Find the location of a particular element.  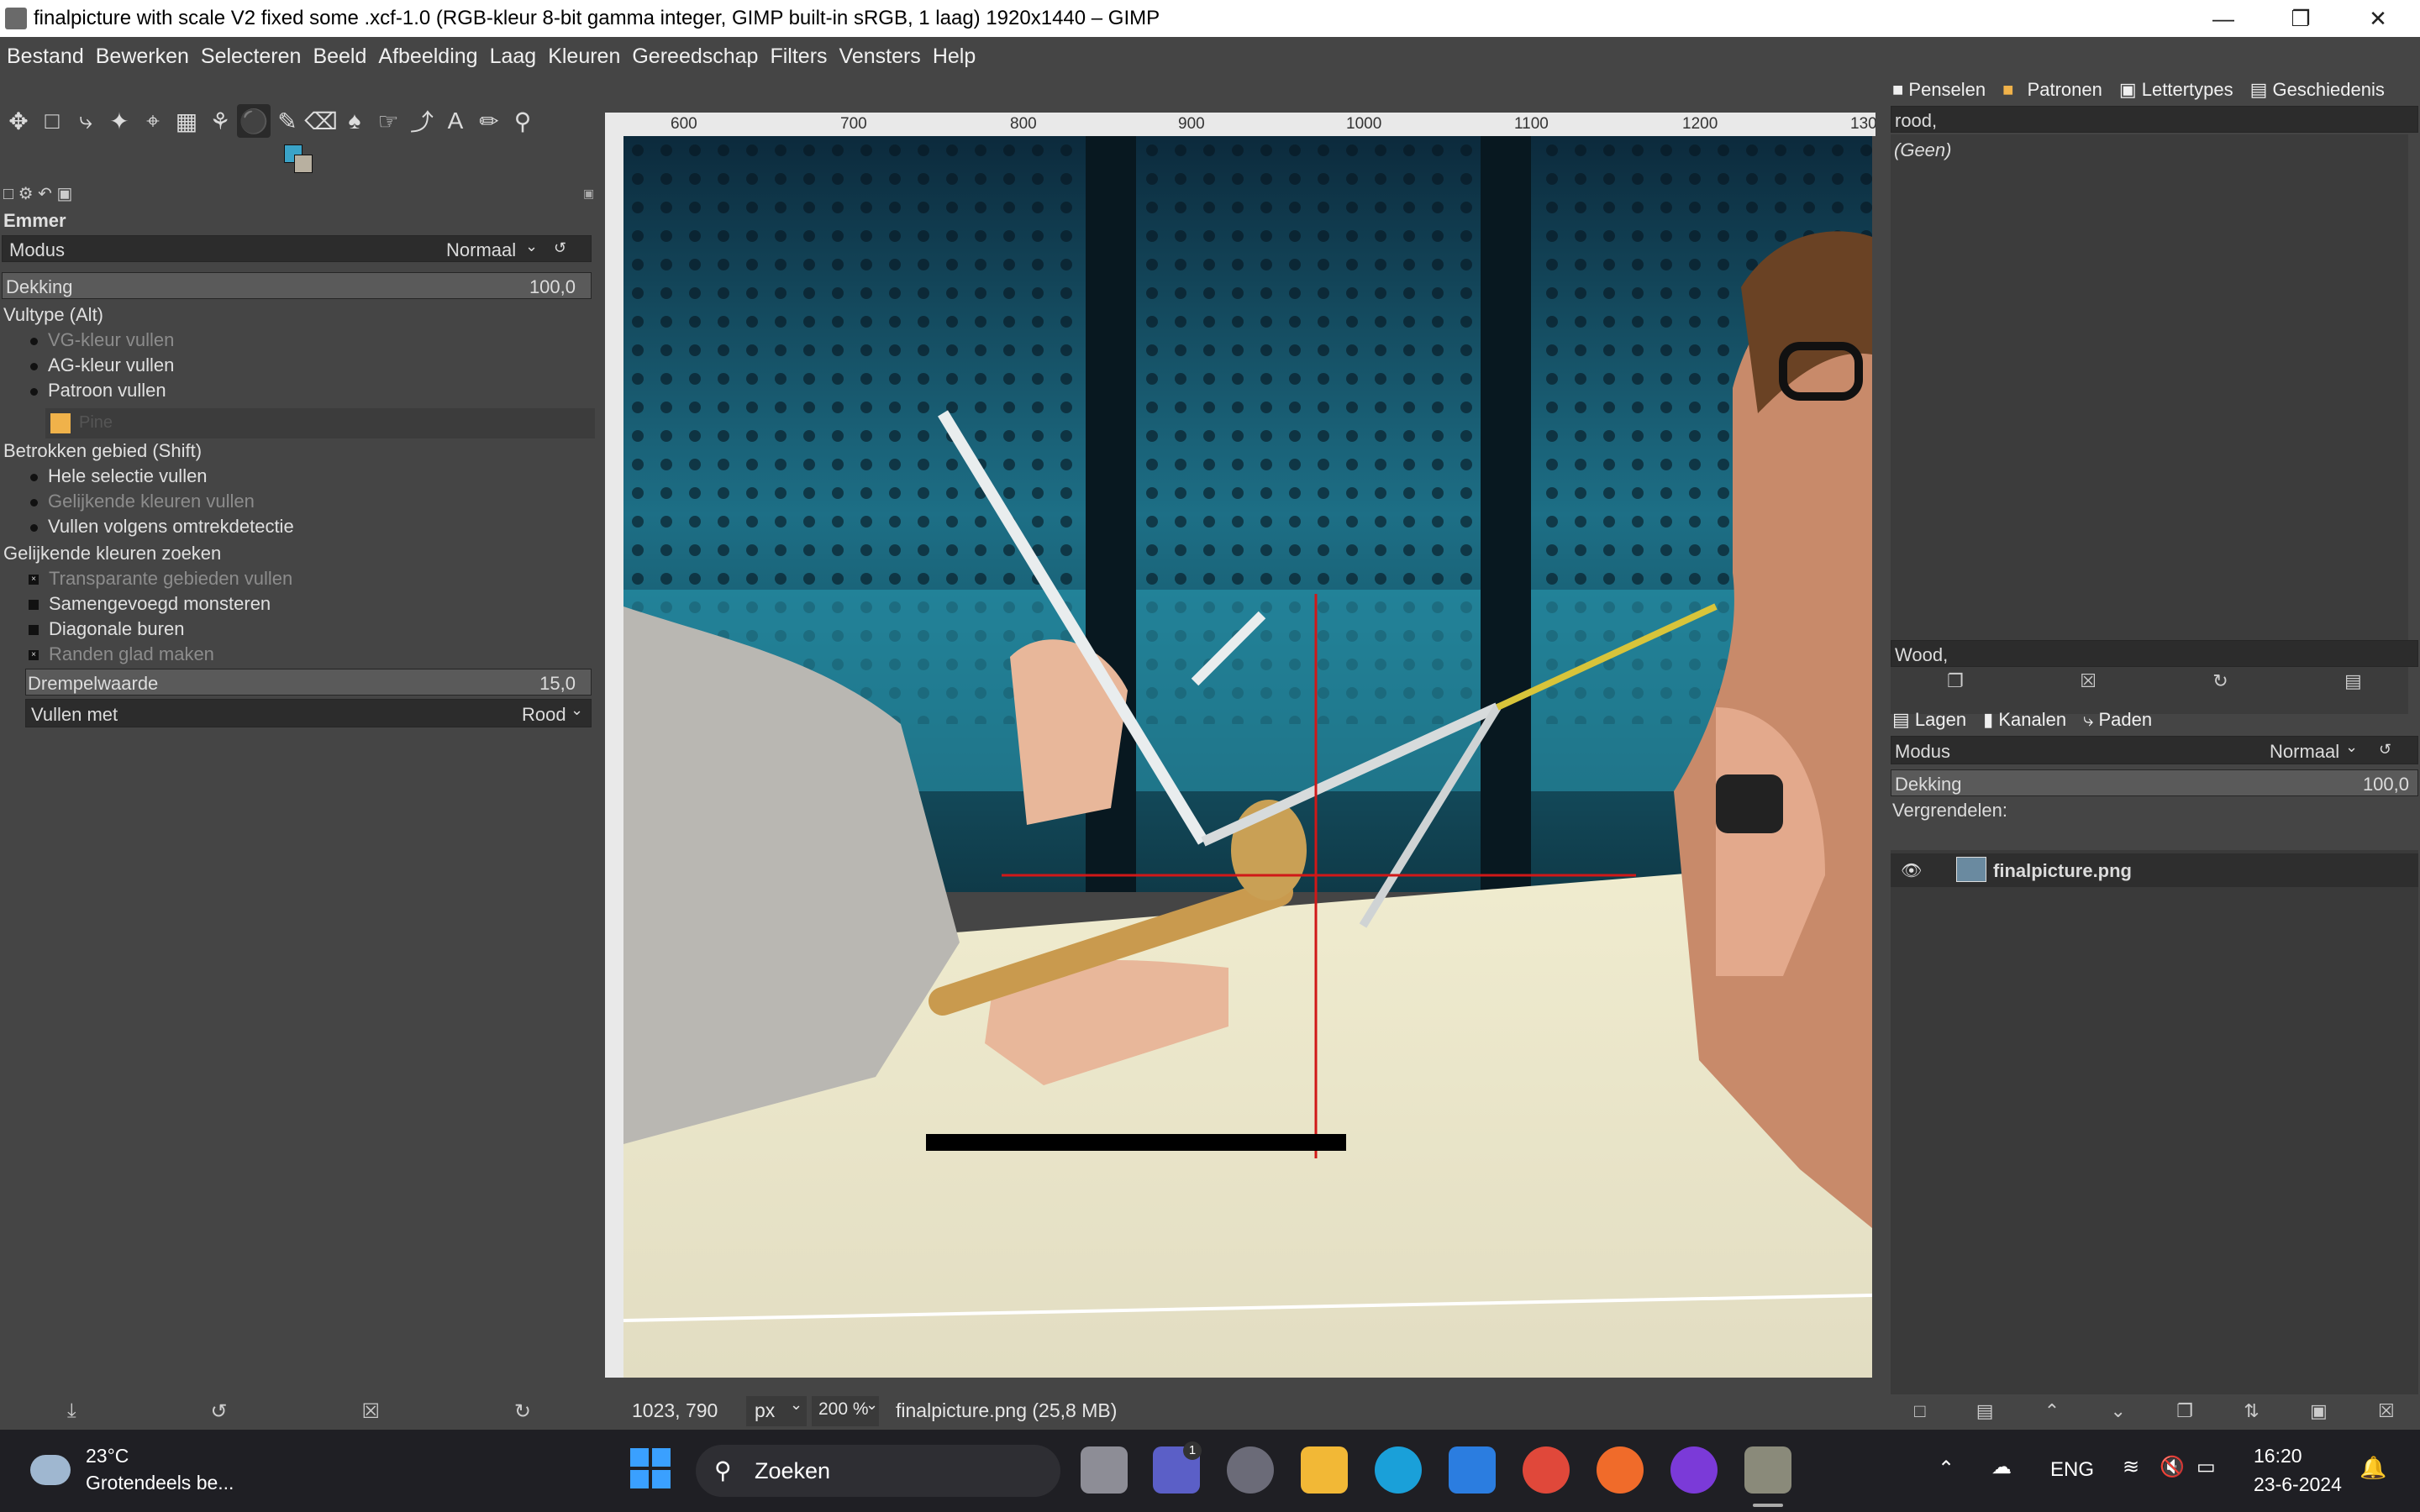

refresh-icon: ↻ is located at coordinates (2220, 683).